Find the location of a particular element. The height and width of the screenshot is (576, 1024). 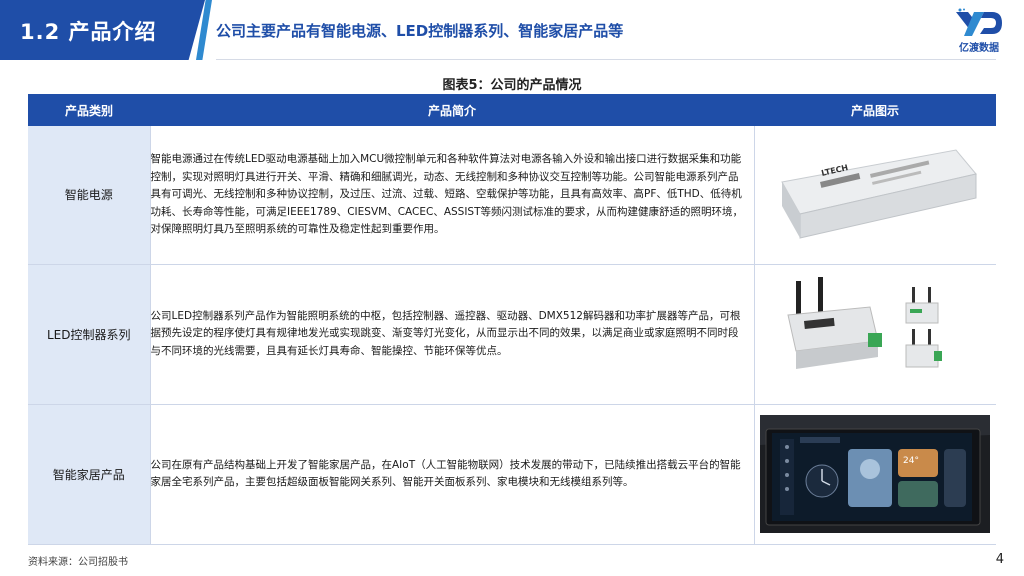

column-header-image: 产品图示 is located at coordinates (875, 110).